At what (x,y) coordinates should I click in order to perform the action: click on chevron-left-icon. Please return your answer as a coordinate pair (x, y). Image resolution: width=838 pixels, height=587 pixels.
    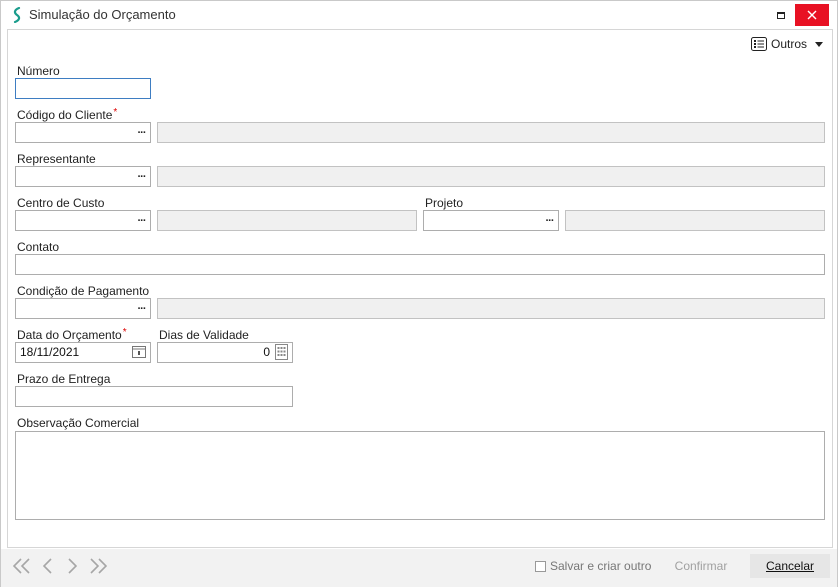
    Looking at the image, I should click on (47, 566).